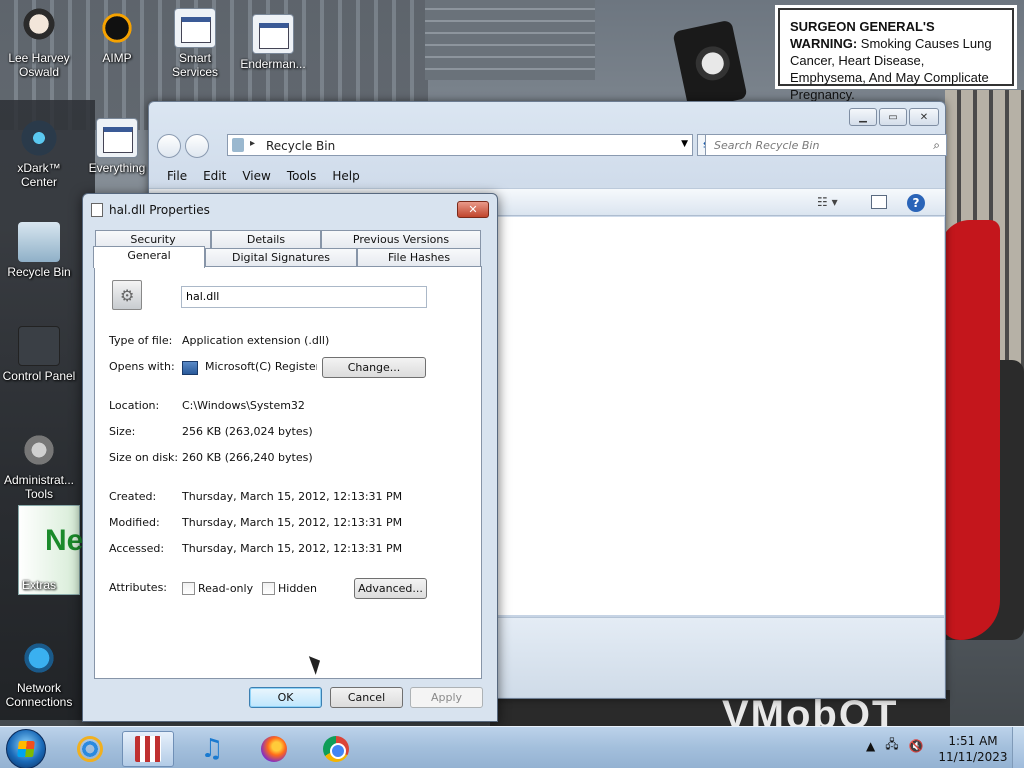 The width and height of the screenshot is (1024, 768). Describe the element at coordinates (302, 176) in the screenshot. I see `menu-tools: Tools` at that location.